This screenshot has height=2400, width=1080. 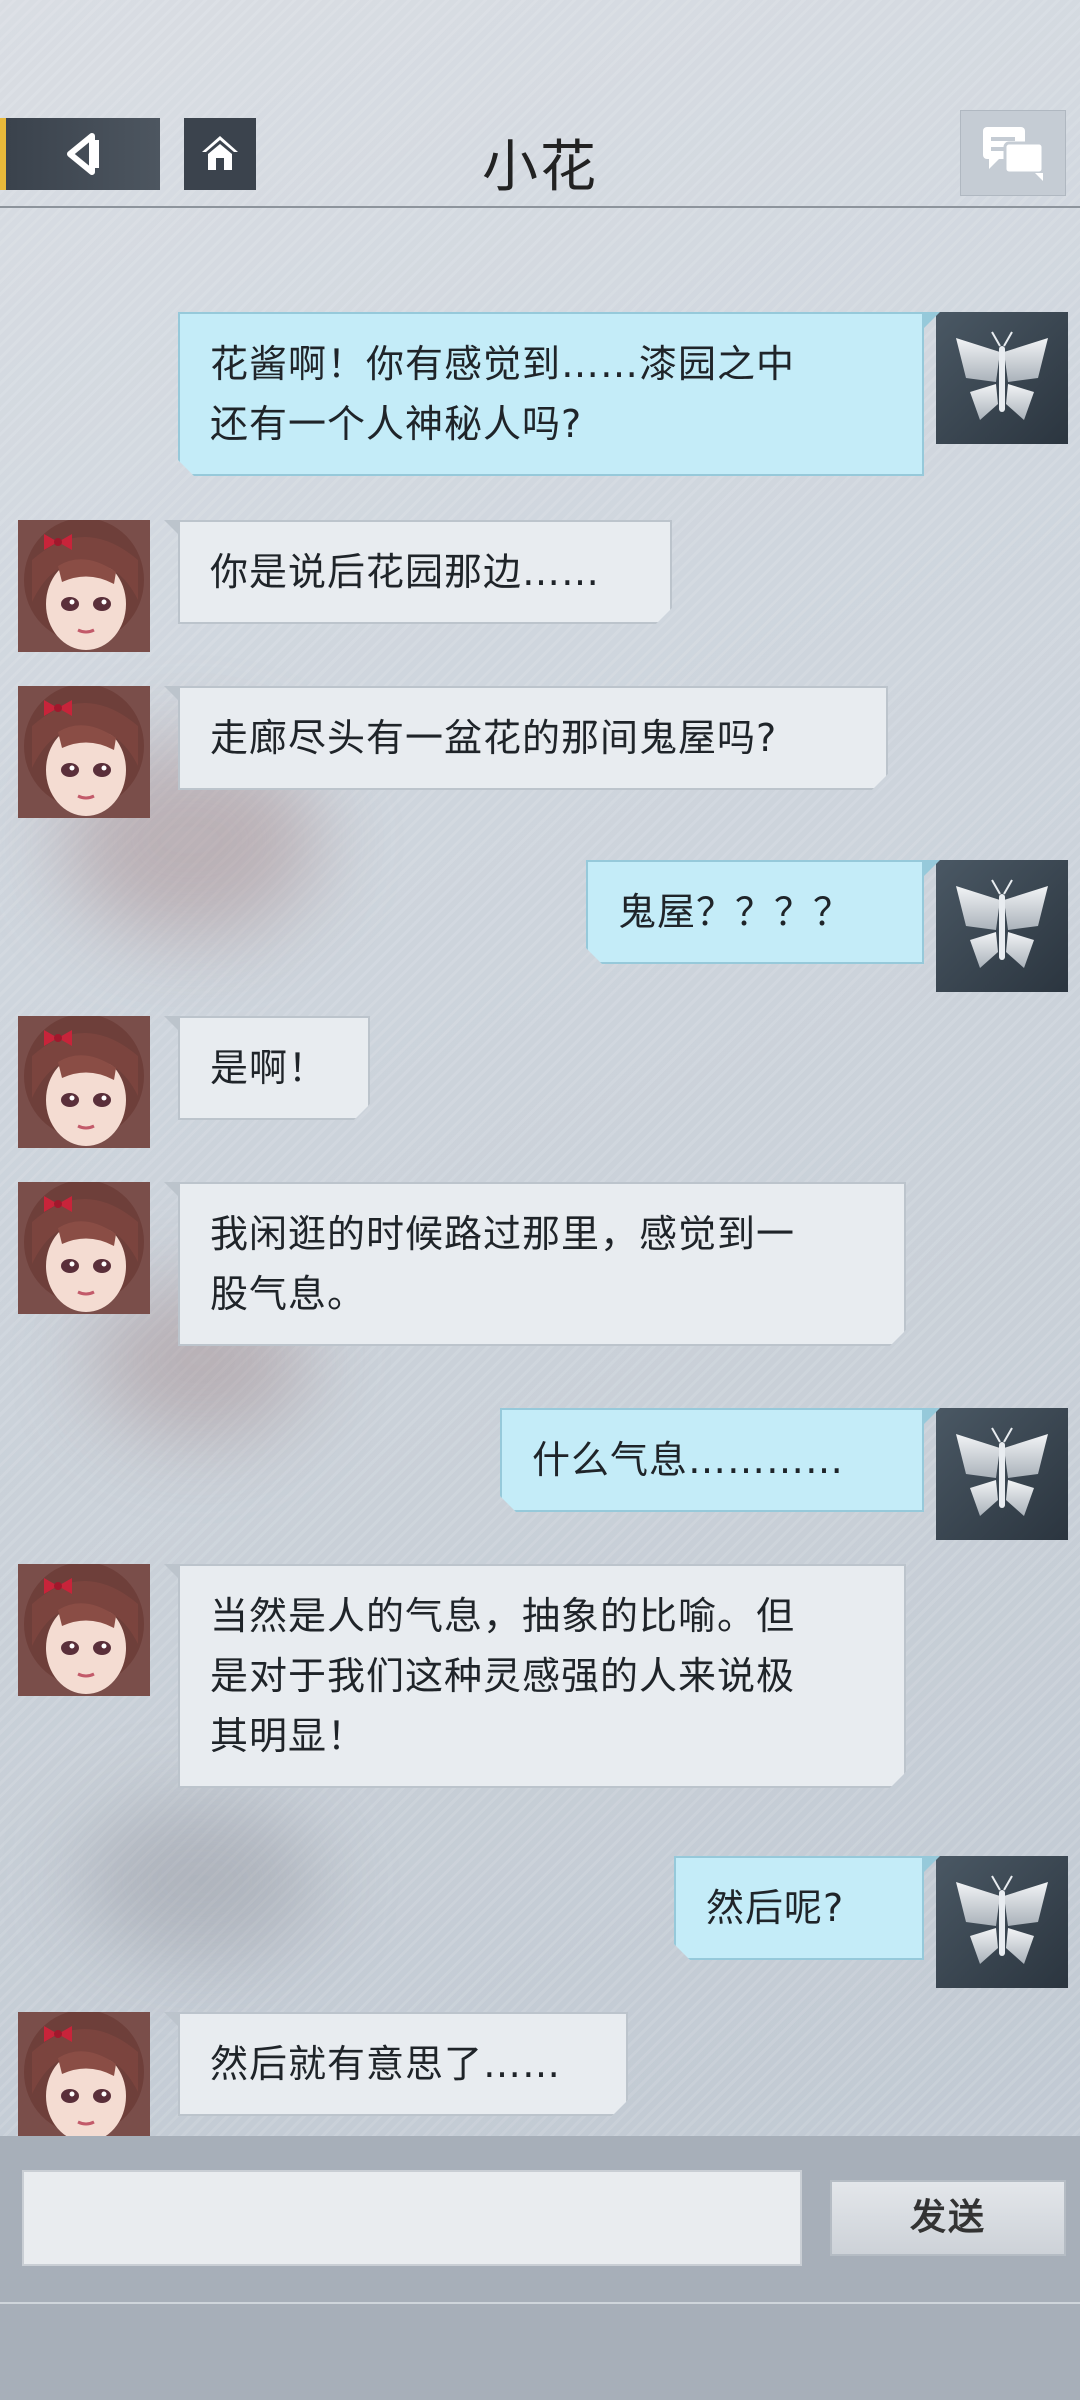 What do you see at coordinates (542, 1264) in the screenshot?
I see `contact-message-bubble: 我闲逛的时候路过那里，感觉到一 股气息。` at bounding box center [542, 1264].